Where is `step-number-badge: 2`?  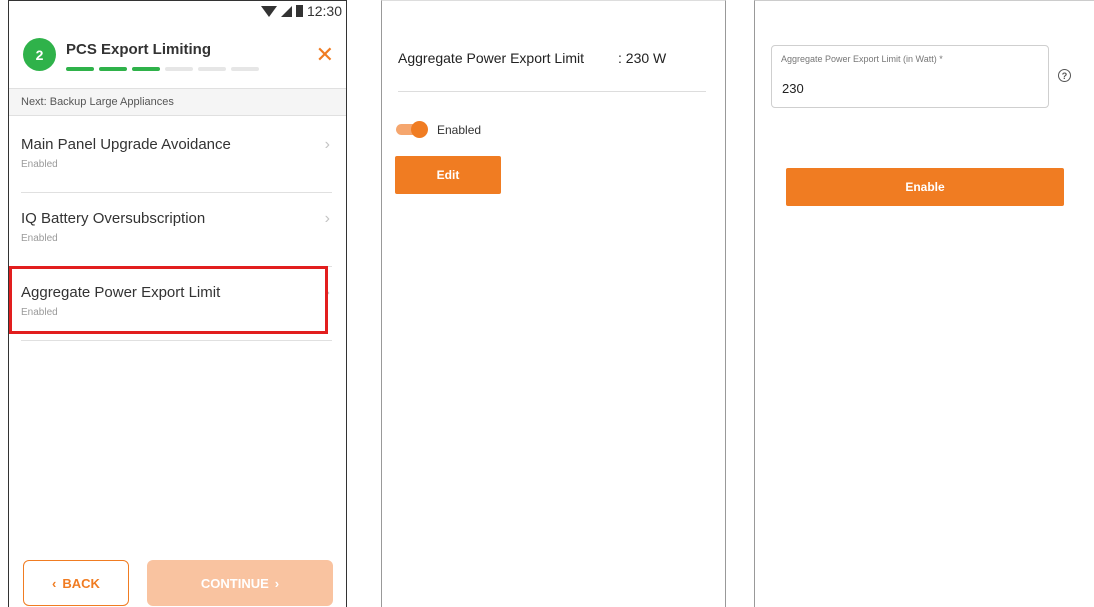 step-number-badge: 2 is located at coordinates (39, 54).